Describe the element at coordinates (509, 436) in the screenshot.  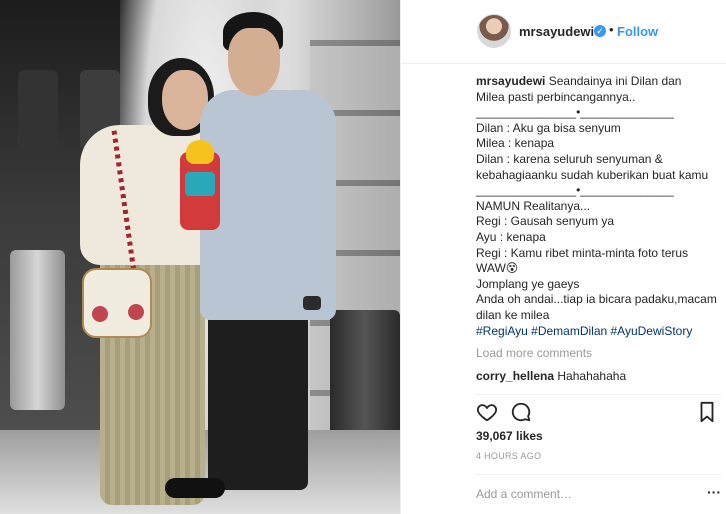
I see `like-count: 39,067 likes` at that location.